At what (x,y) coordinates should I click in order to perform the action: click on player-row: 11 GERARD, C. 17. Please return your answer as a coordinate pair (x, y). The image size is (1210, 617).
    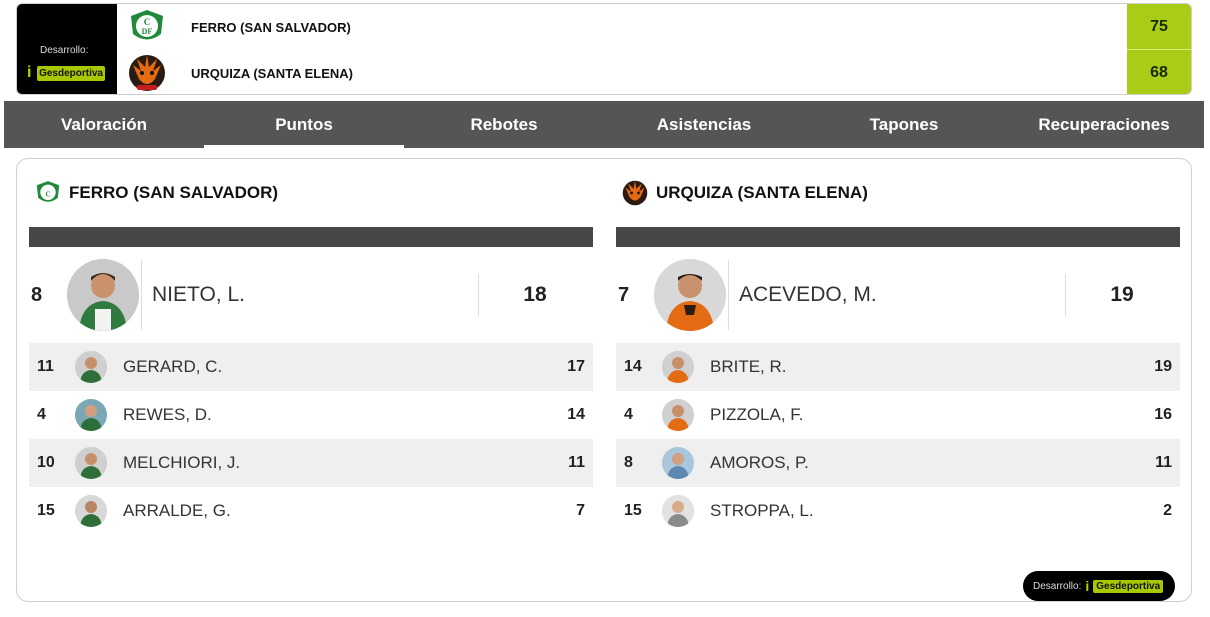
    Looking at the image, I should click on (311, 367).